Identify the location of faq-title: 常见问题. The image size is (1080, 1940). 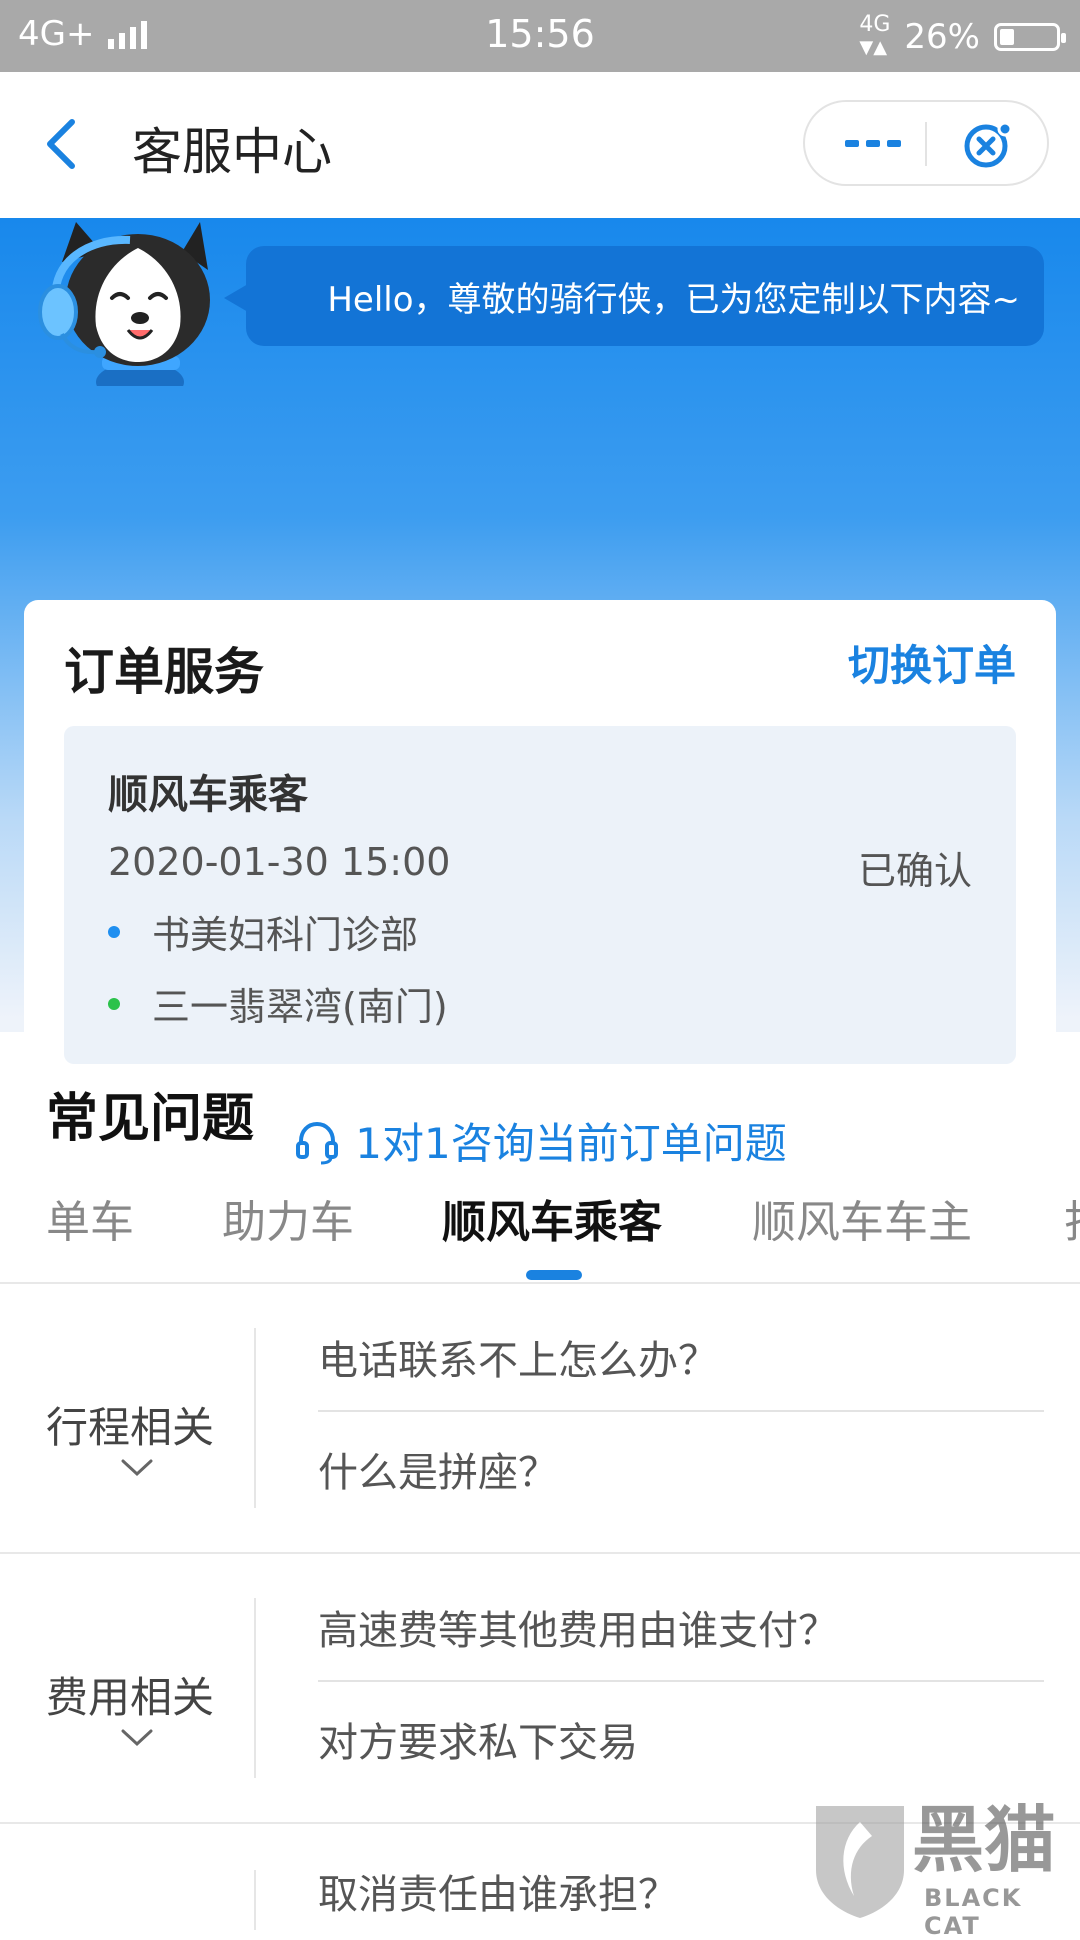
(150, 1119).